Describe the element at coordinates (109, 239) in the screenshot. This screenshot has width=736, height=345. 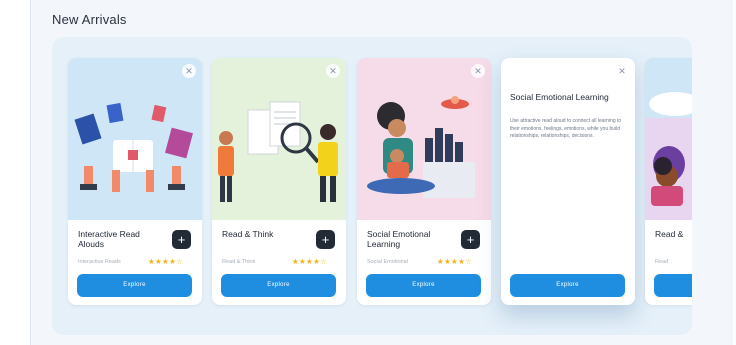
I see `card-title: Interactive Read Alouds` at that location.